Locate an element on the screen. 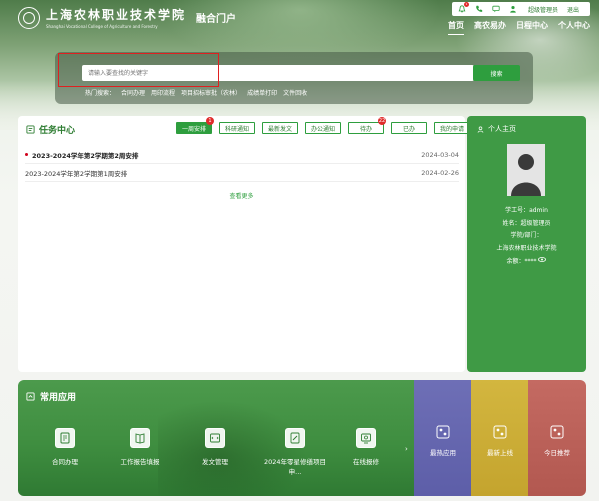  tab-label: 办公通知 is located at coordinates (323, 129).